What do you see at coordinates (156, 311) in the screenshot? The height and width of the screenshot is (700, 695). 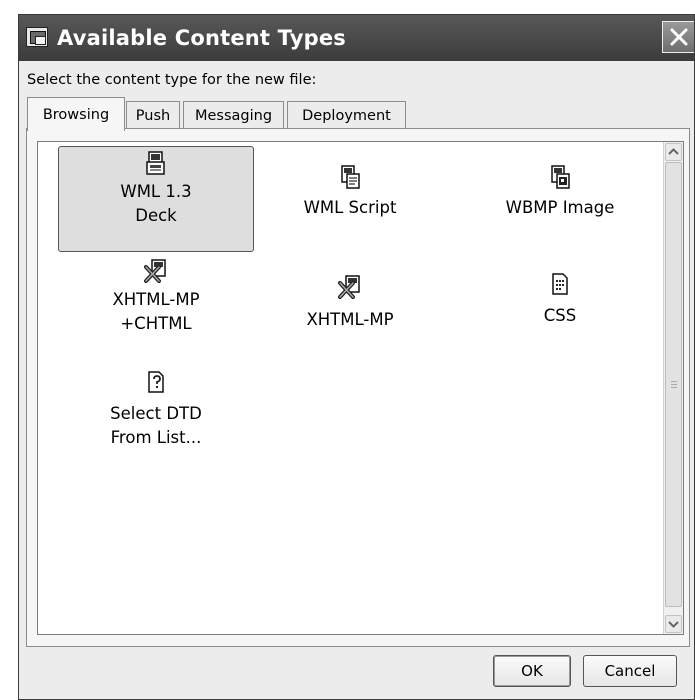 I see `item-label: XHTML-MP +CHTML` at bounding box center [156, 311].